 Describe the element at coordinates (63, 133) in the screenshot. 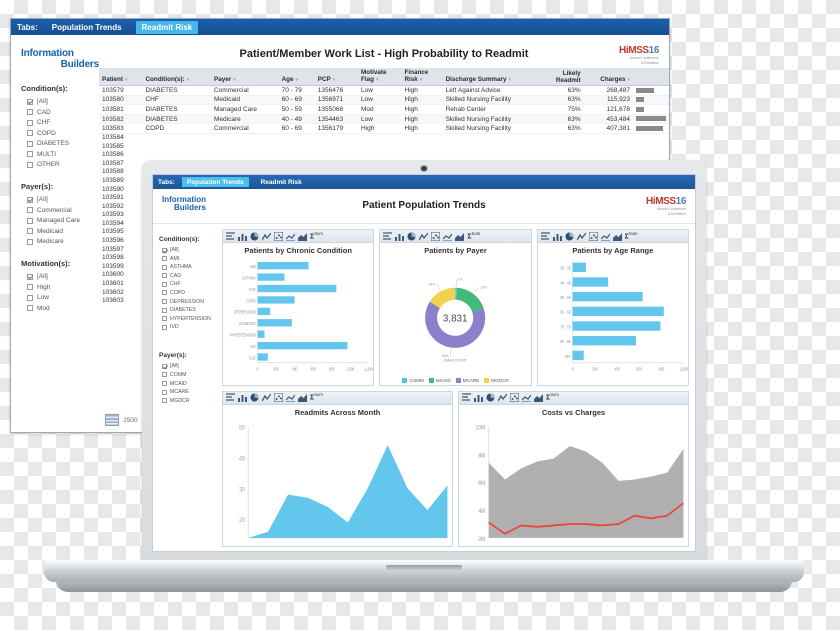

I see `checkbox-condition-copd: COPD` at that location.